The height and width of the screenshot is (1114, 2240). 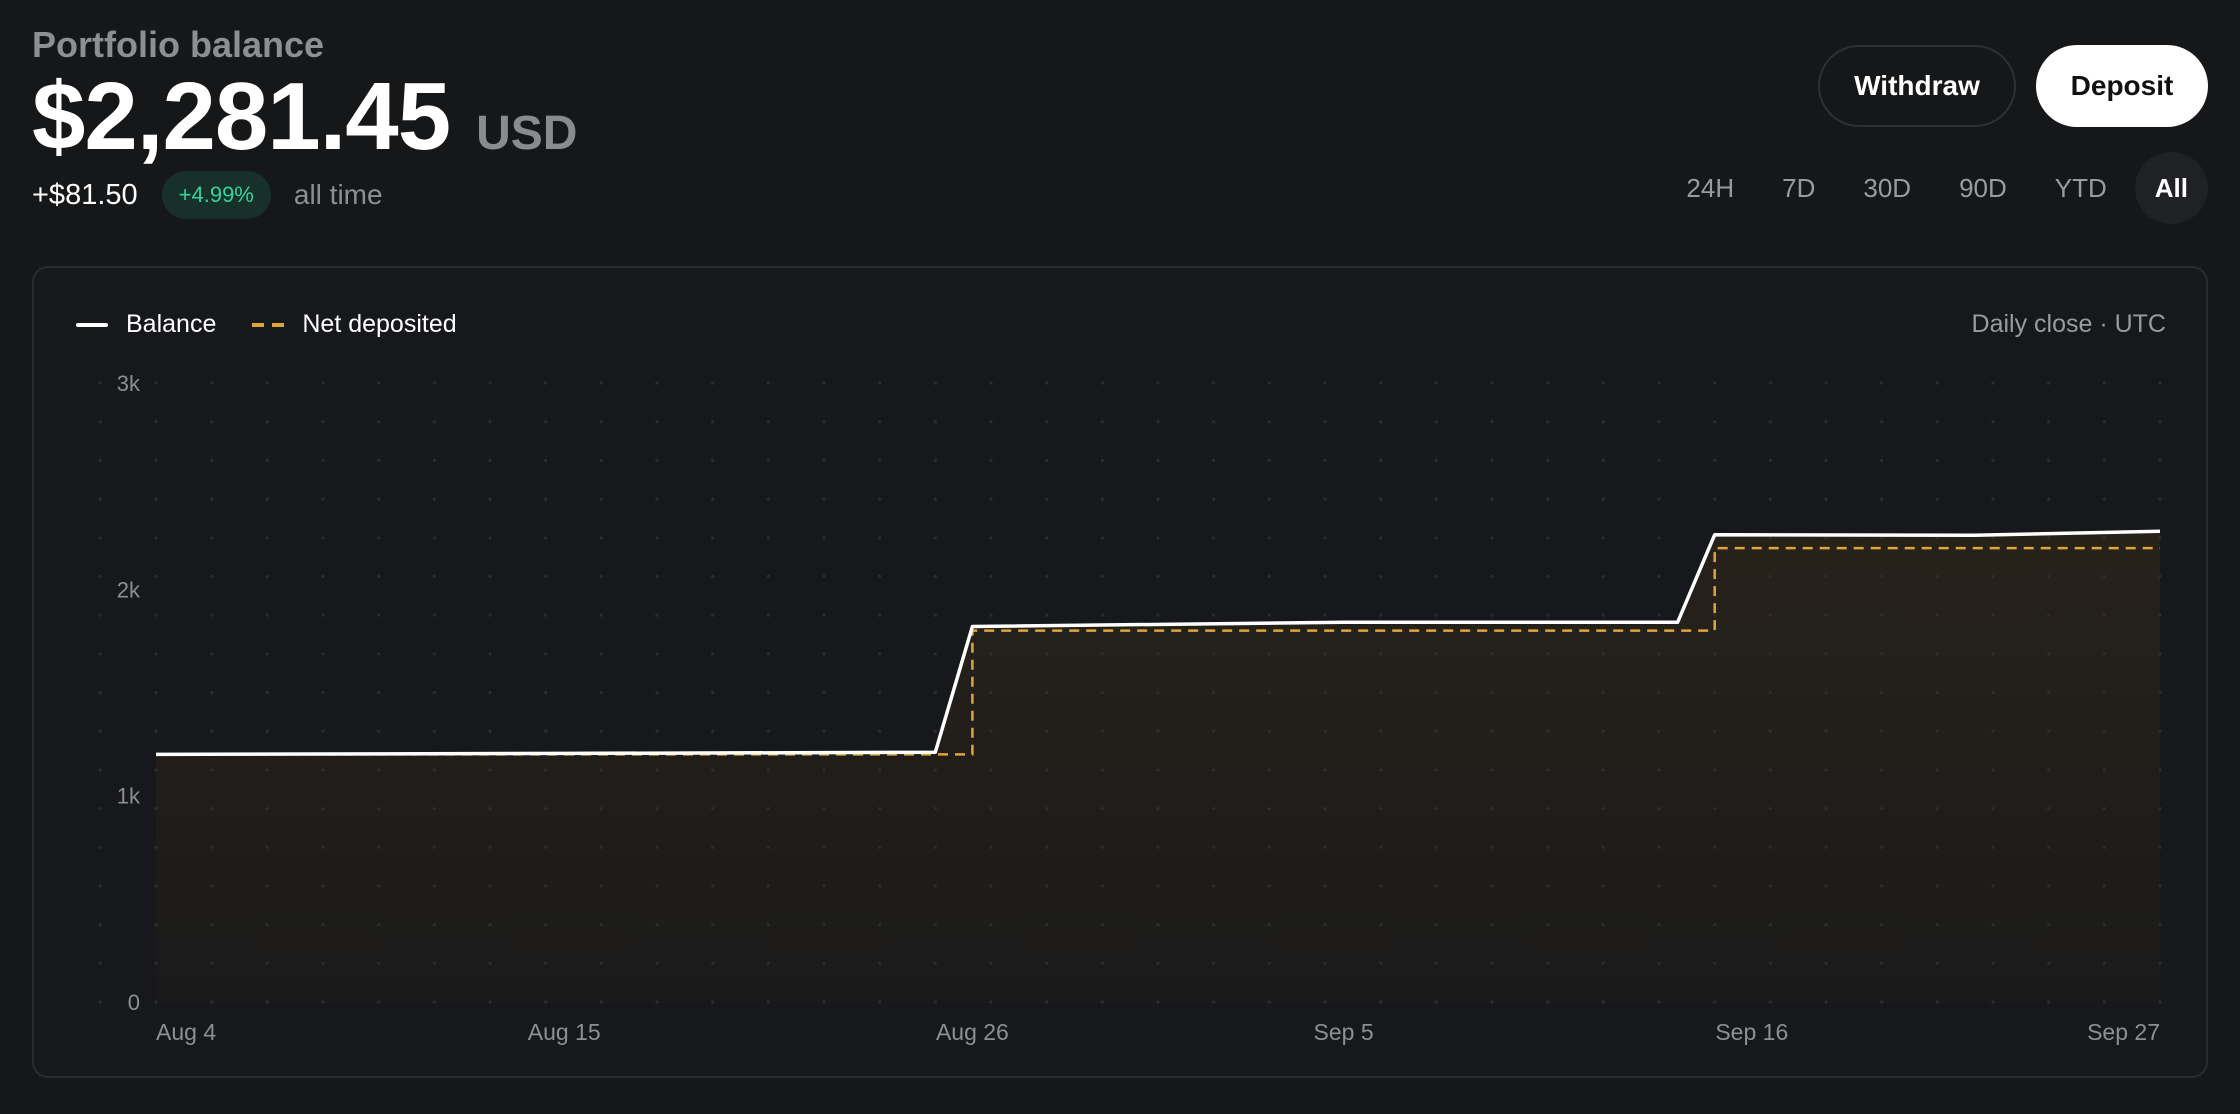 I want to click on range-24h: 24H, so click(x=1710, y=188).